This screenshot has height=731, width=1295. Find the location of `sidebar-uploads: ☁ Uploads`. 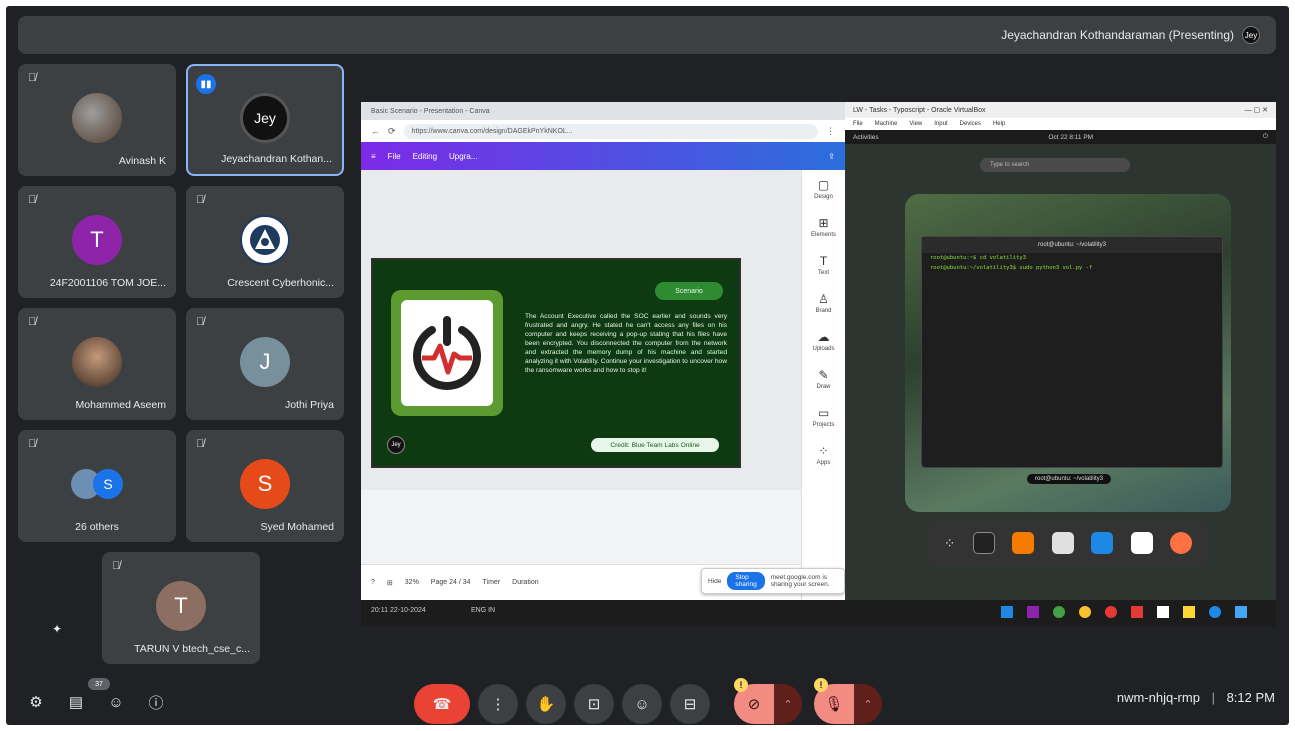

sidebar-uploads: ☁ Uploads is located at coordinates (823, 341).